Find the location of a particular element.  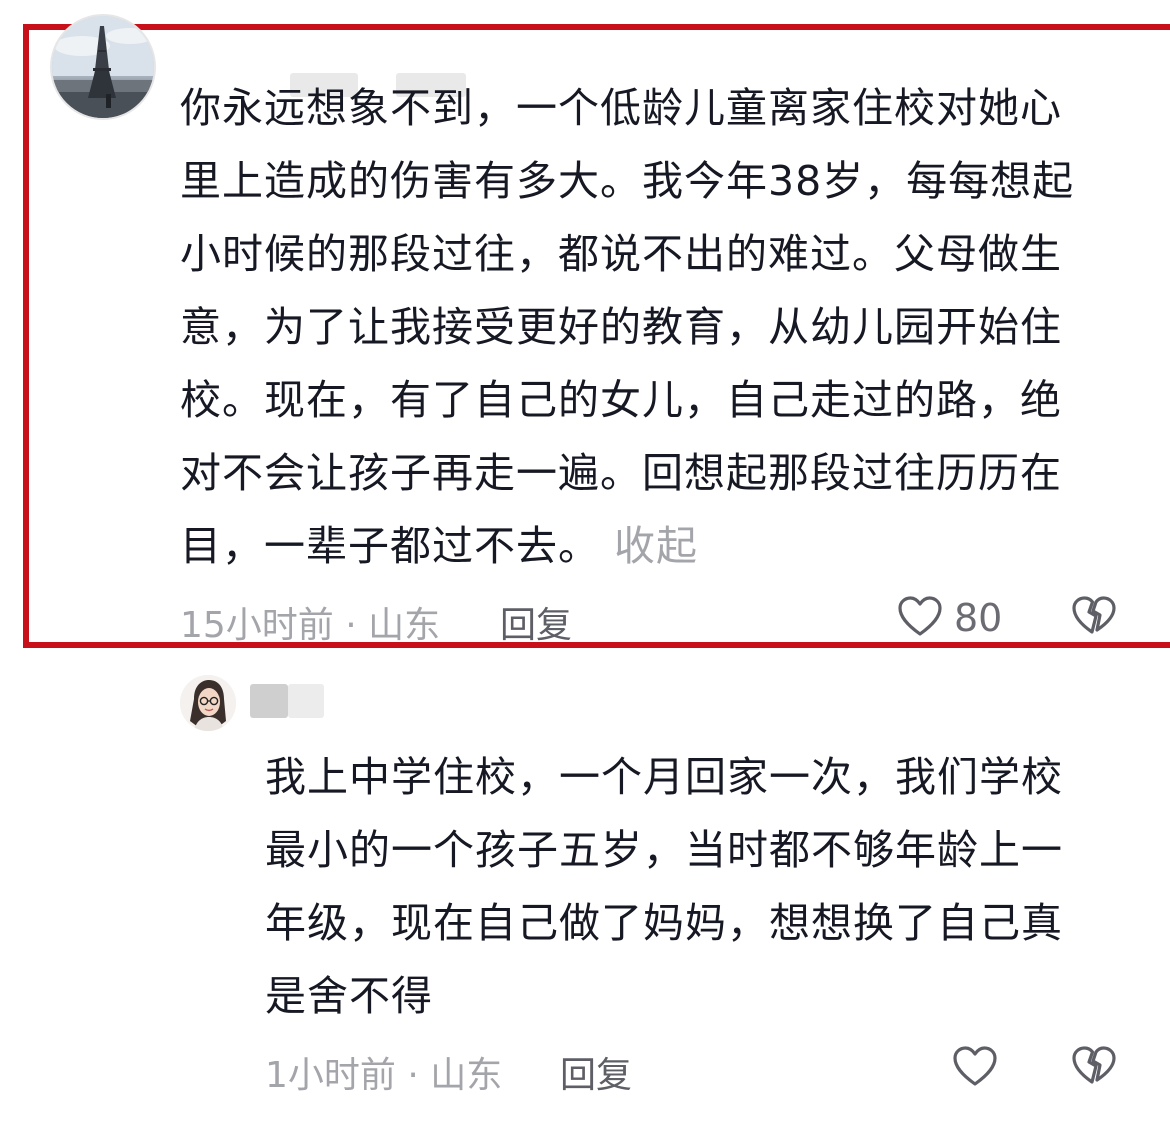

woman-avatar-image is located at coordinates (208, 703).